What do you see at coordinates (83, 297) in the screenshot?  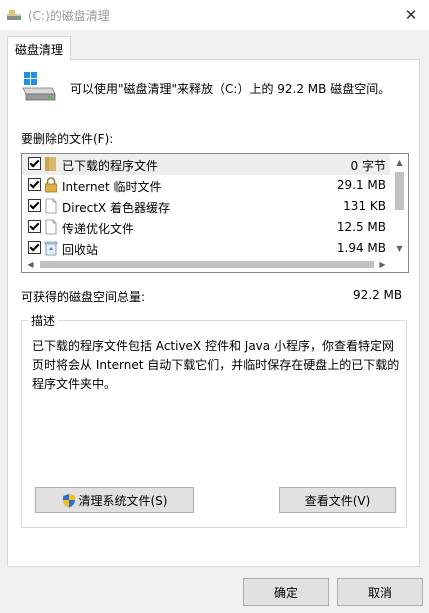 I see `total-space-label: 可获得的磁盘空间总量:` at bounding box center [83, 297].